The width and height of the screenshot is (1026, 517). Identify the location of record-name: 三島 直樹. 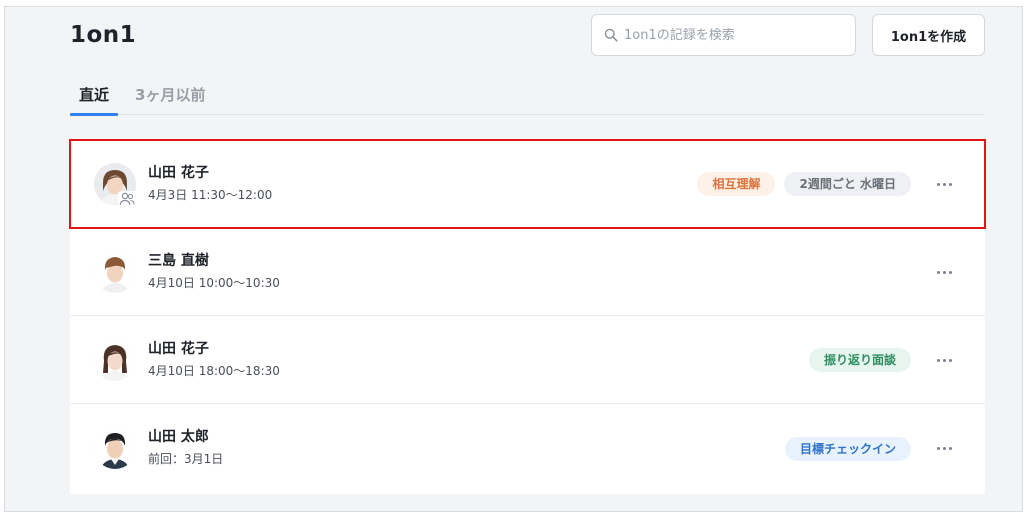
(178, 261).